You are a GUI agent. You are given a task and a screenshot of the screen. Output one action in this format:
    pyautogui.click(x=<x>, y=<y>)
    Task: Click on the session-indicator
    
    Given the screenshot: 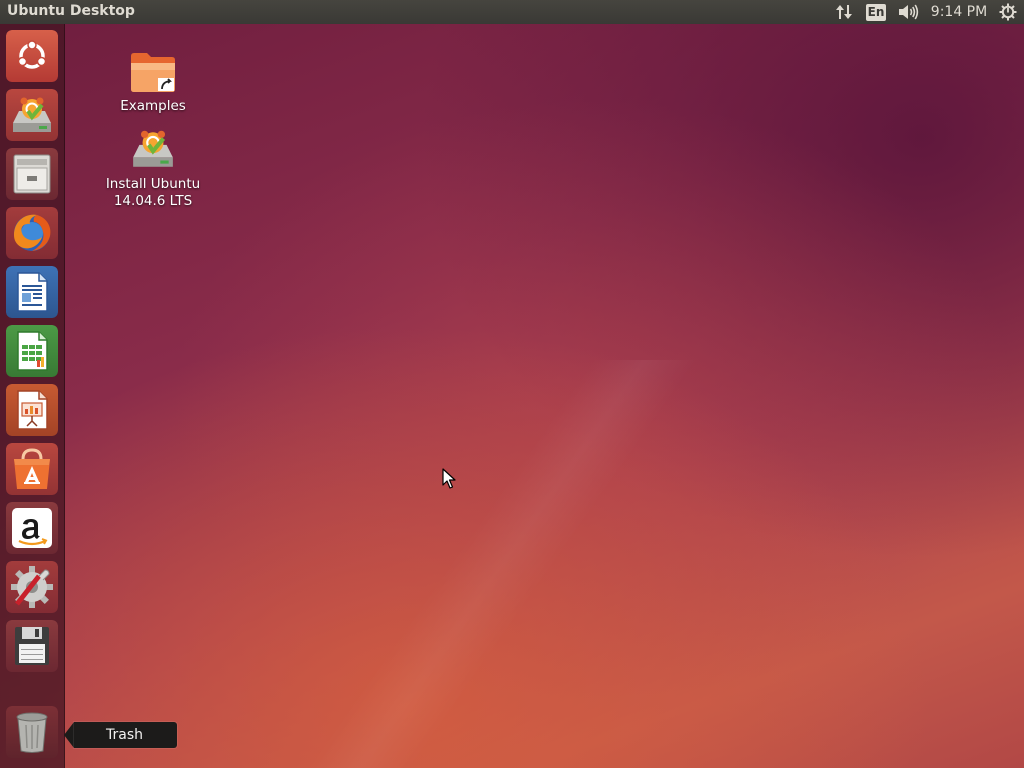 What is the action you would take?
    pyautogui.click(x=1008, y=12)
    